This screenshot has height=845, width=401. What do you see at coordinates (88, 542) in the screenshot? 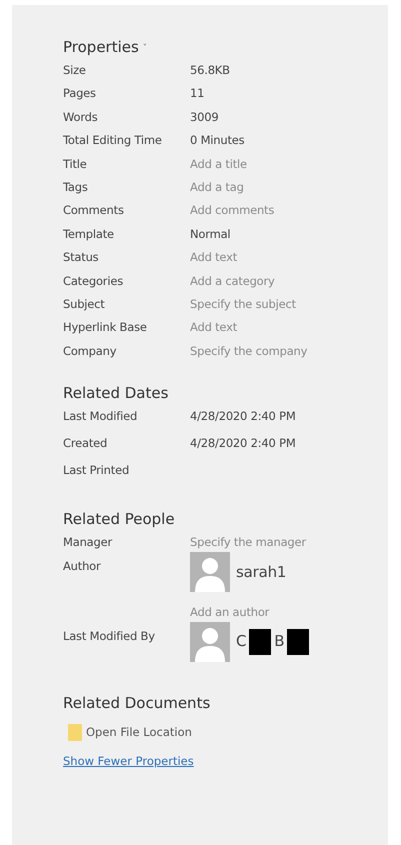
I see `property-label: Manager` at bounding box center [88, 542].